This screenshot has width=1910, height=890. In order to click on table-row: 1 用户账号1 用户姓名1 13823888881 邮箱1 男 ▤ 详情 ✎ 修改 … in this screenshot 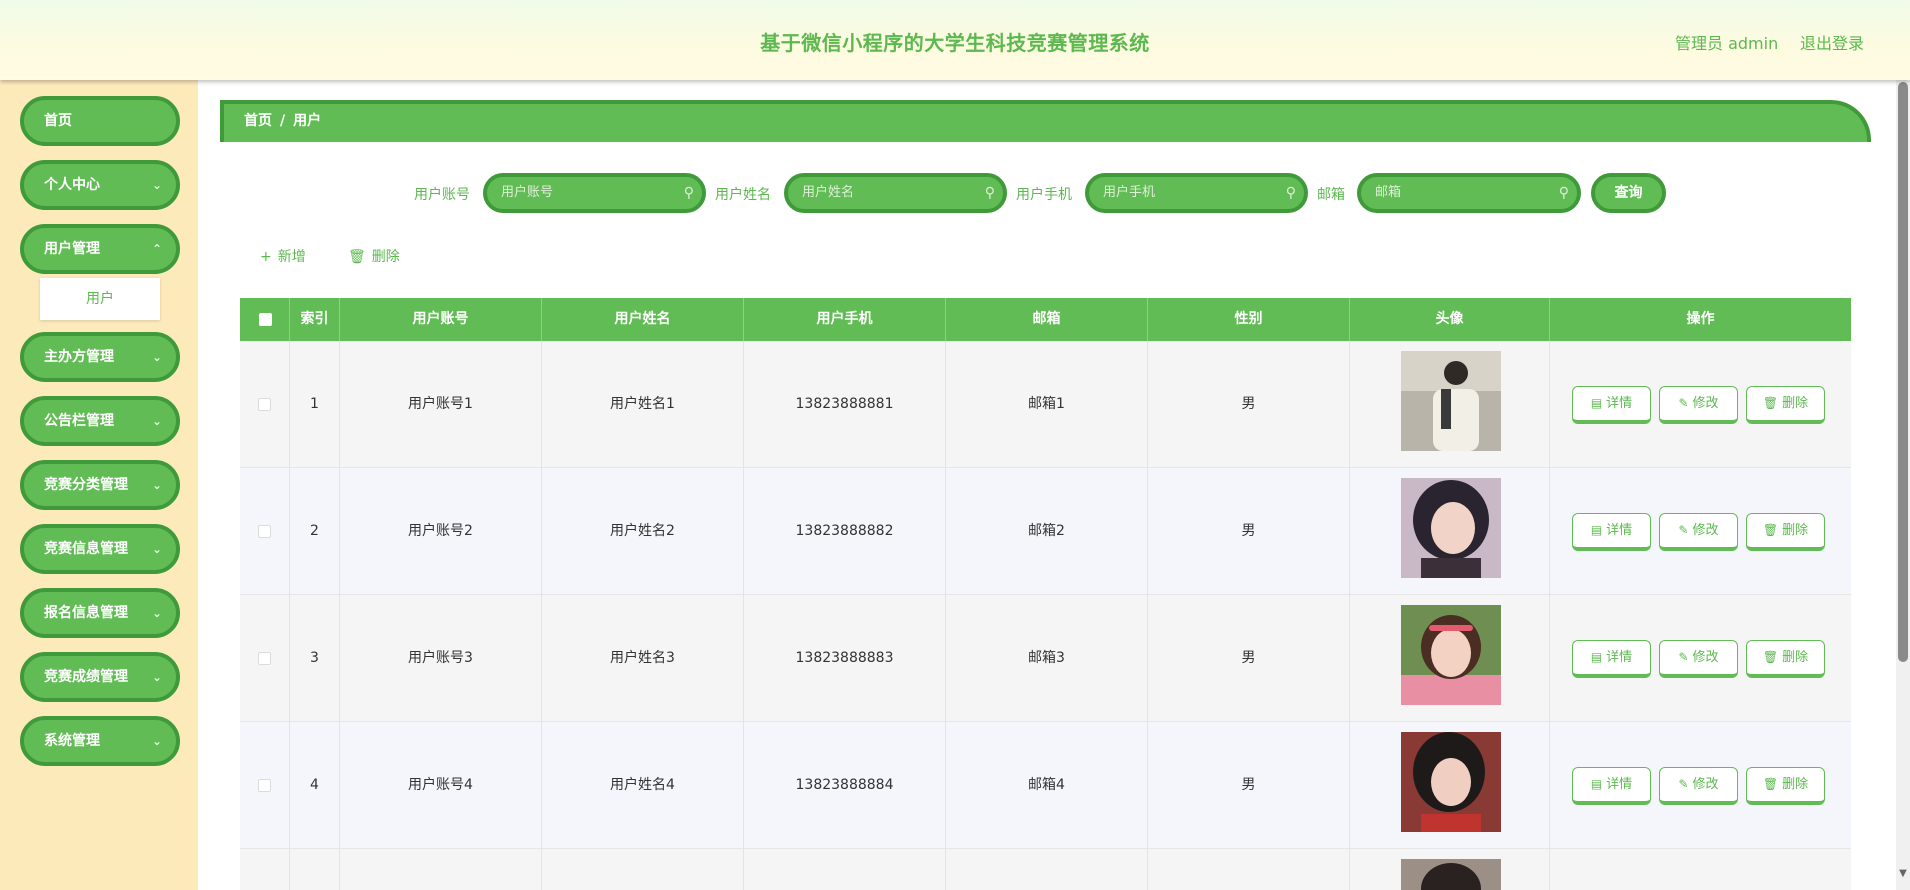, I will do `click(1045, 404)`.